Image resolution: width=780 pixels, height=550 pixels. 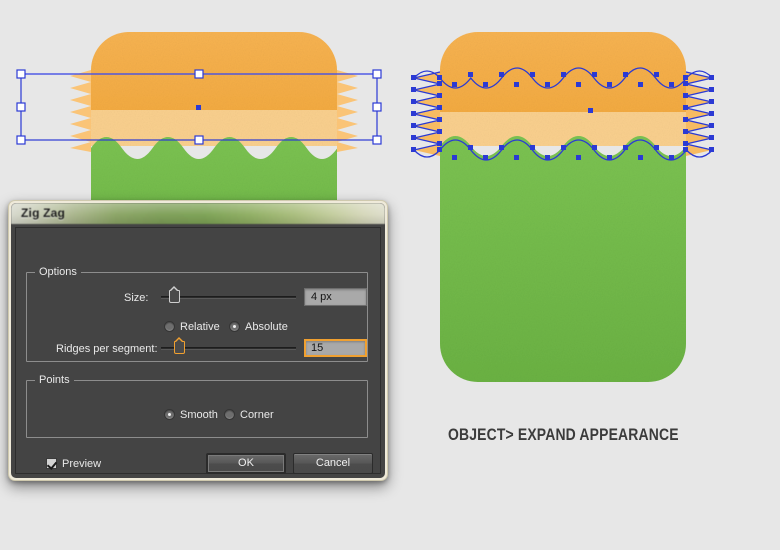 I want to click on radio-smooth: Smooth, so click(x=191, y=415).